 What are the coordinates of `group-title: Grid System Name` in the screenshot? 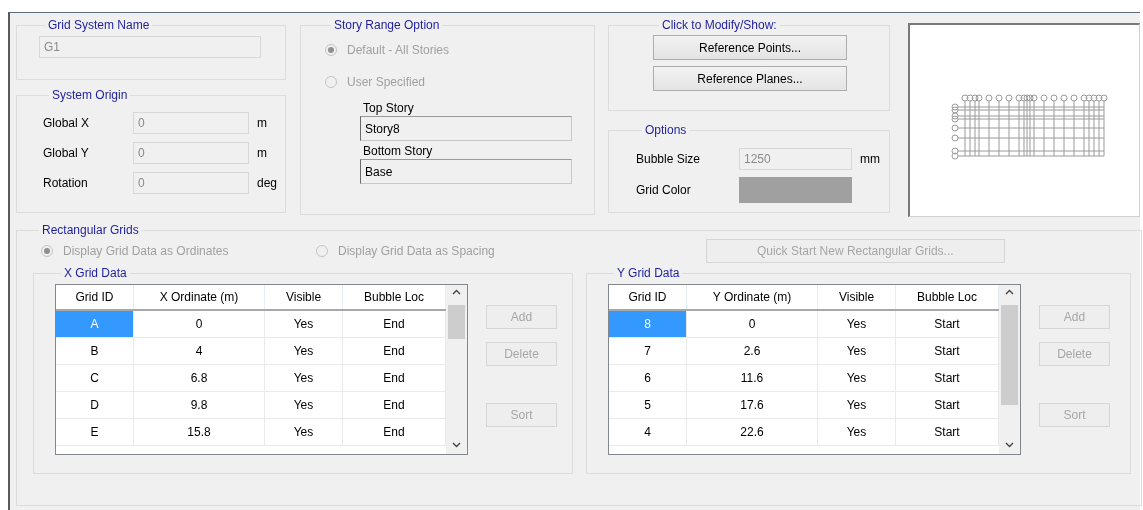 It's located at (99, 25).